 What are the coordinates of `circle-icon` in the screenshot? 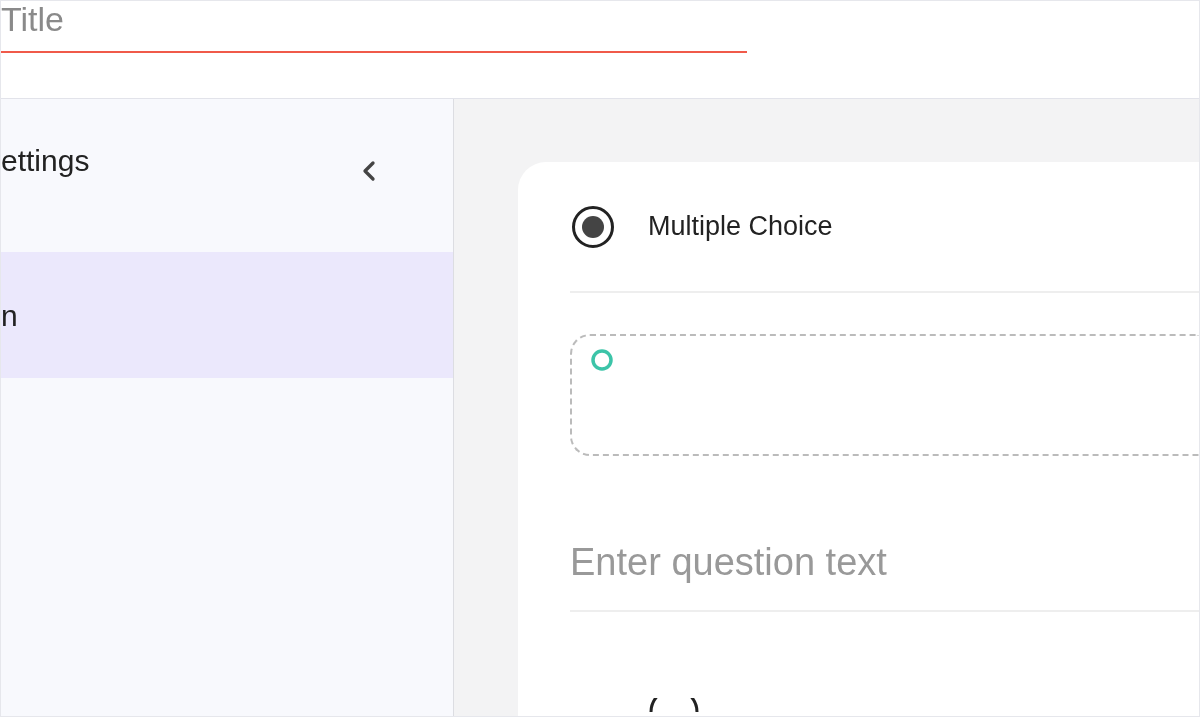 It's located at (602, 360).